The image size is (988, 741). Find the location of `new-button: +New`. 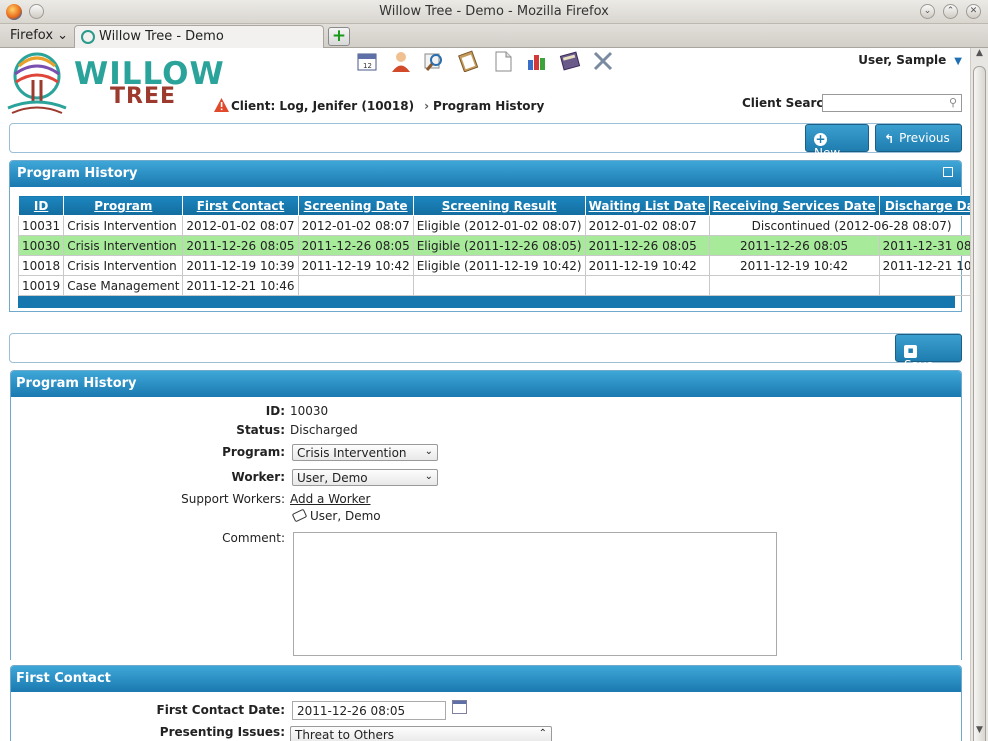

new-button: +New is located at coordinates (837, 142).